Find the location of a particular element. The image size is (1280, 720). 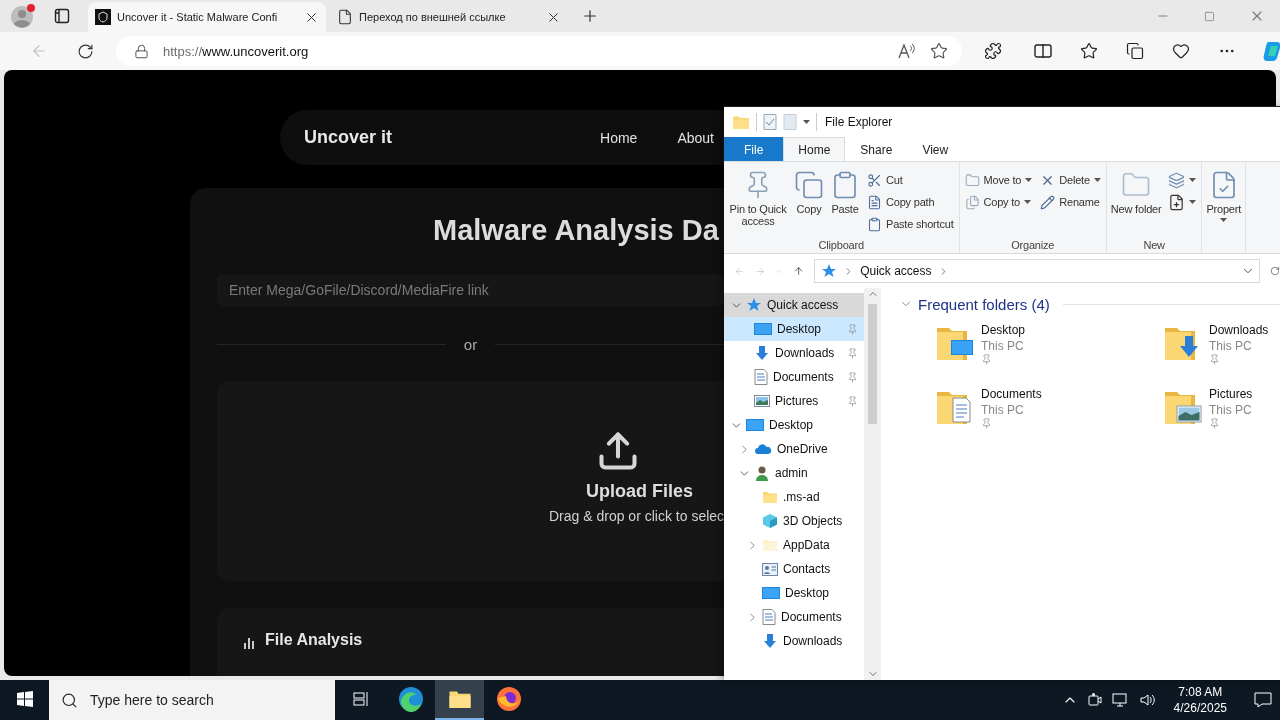

divider-text: or is located at coordinates (470, 344).